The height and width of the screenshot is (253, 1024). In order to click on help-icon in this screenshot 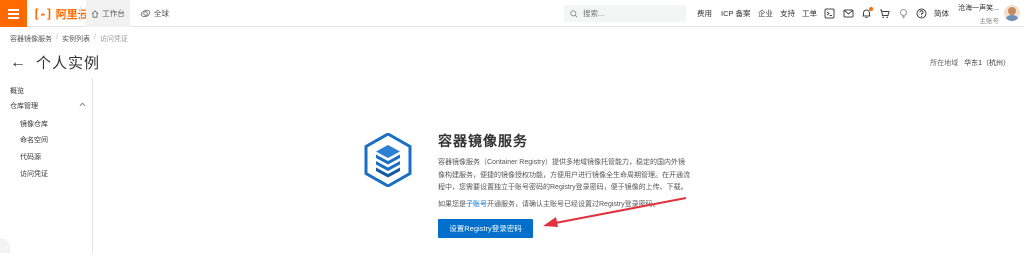, I will do `click(921, 13)`.